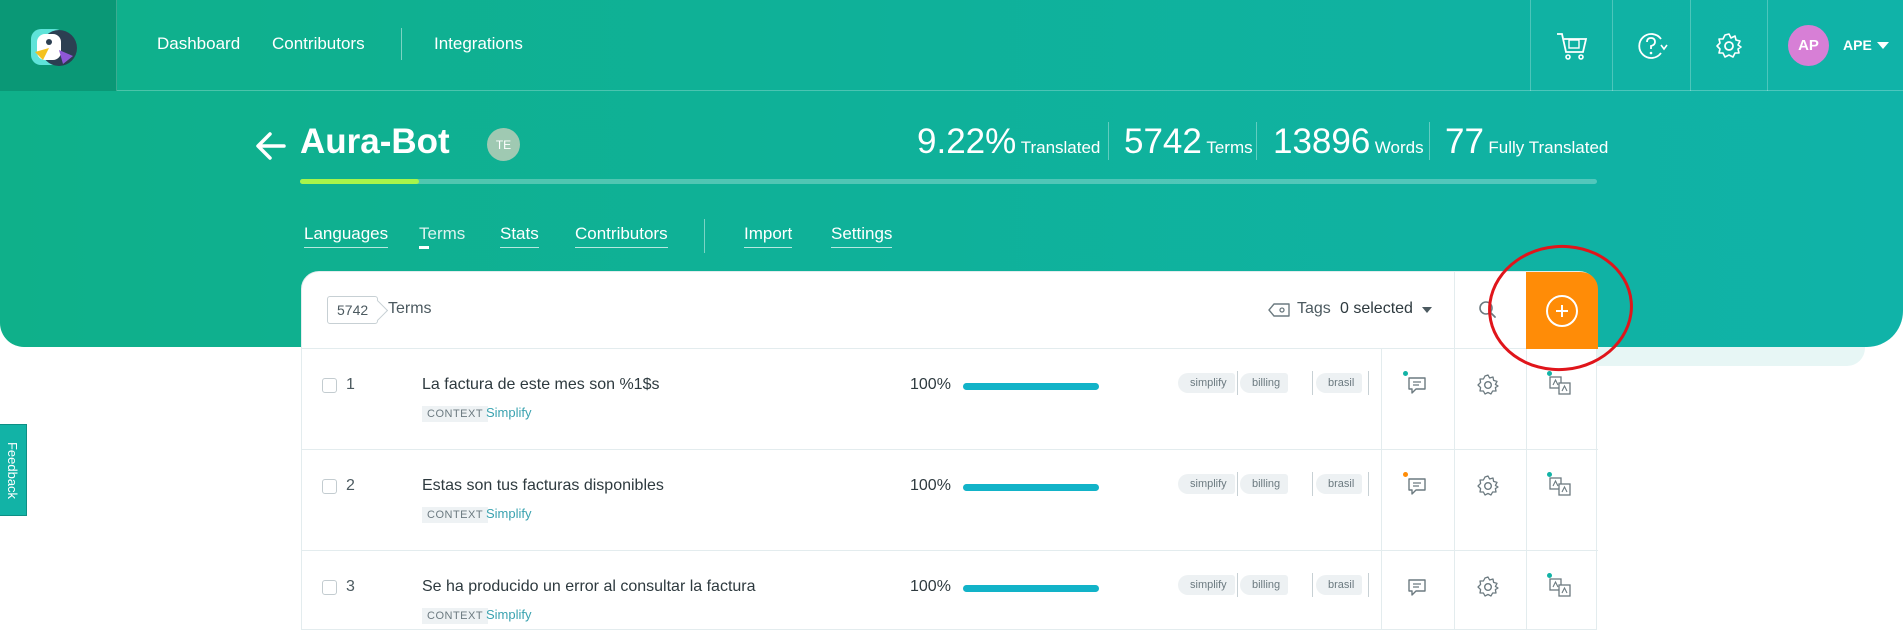 The image size is (1903, 630). What do you see at coordinates (1322, 141) in the screenshot?
I see `stat-words-value: 13896` at bounding box center [1322, 141].